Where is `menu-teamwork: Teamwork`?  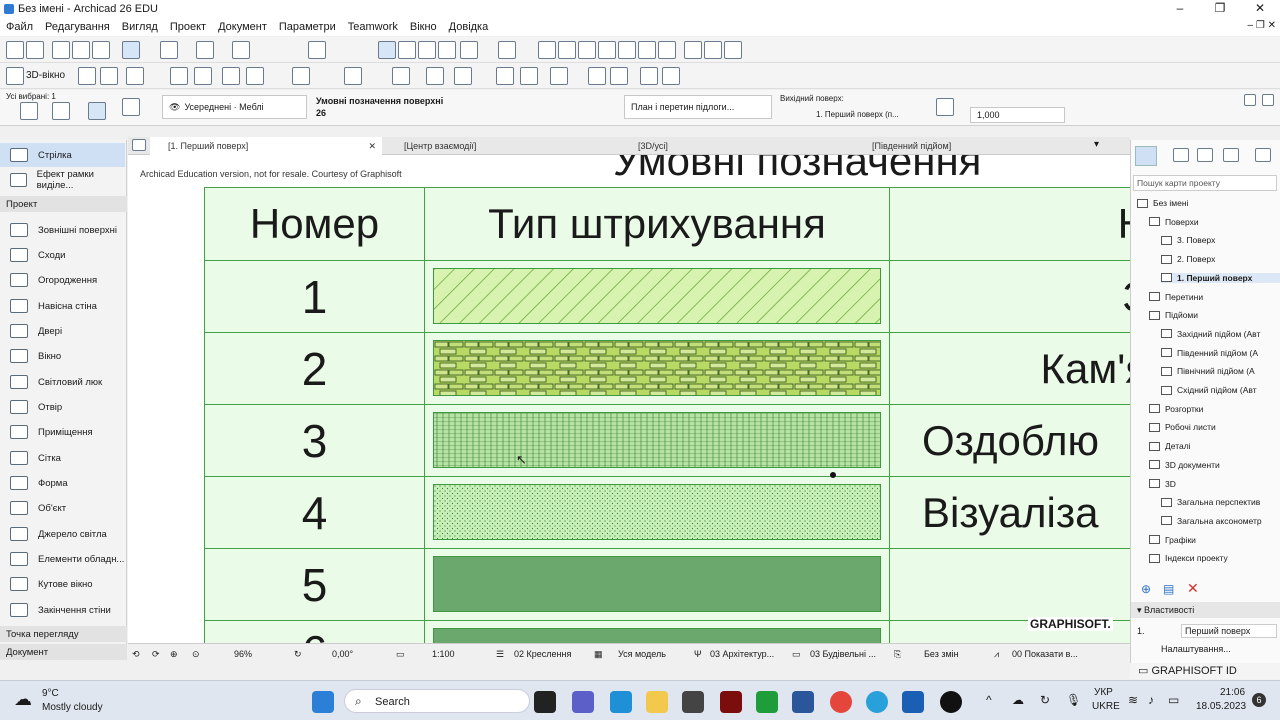
menu-teamwork: Teamwork is located at coordinates (373, 27).